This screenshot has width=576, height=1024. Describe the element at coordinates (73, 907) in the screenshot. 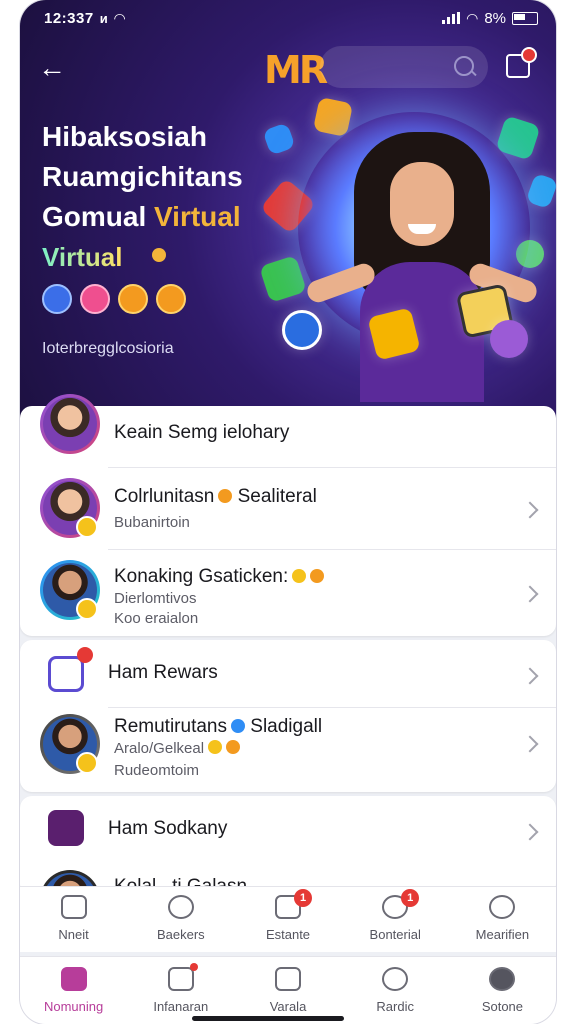

I see `home-outline-icon` at that location.